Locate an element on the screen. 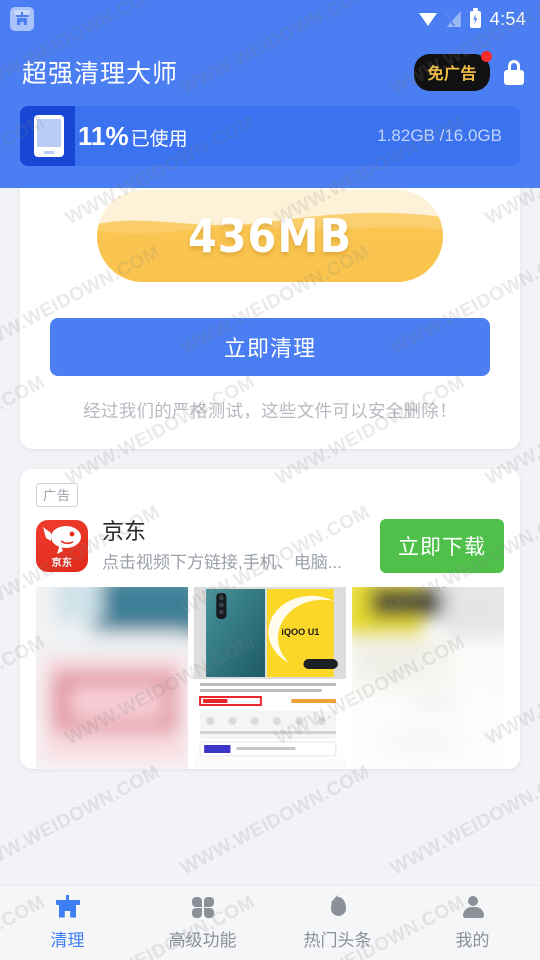 This screenshot has width=540, height=960. junk-size-pill: 436MB is located at coordinates (270, 236).